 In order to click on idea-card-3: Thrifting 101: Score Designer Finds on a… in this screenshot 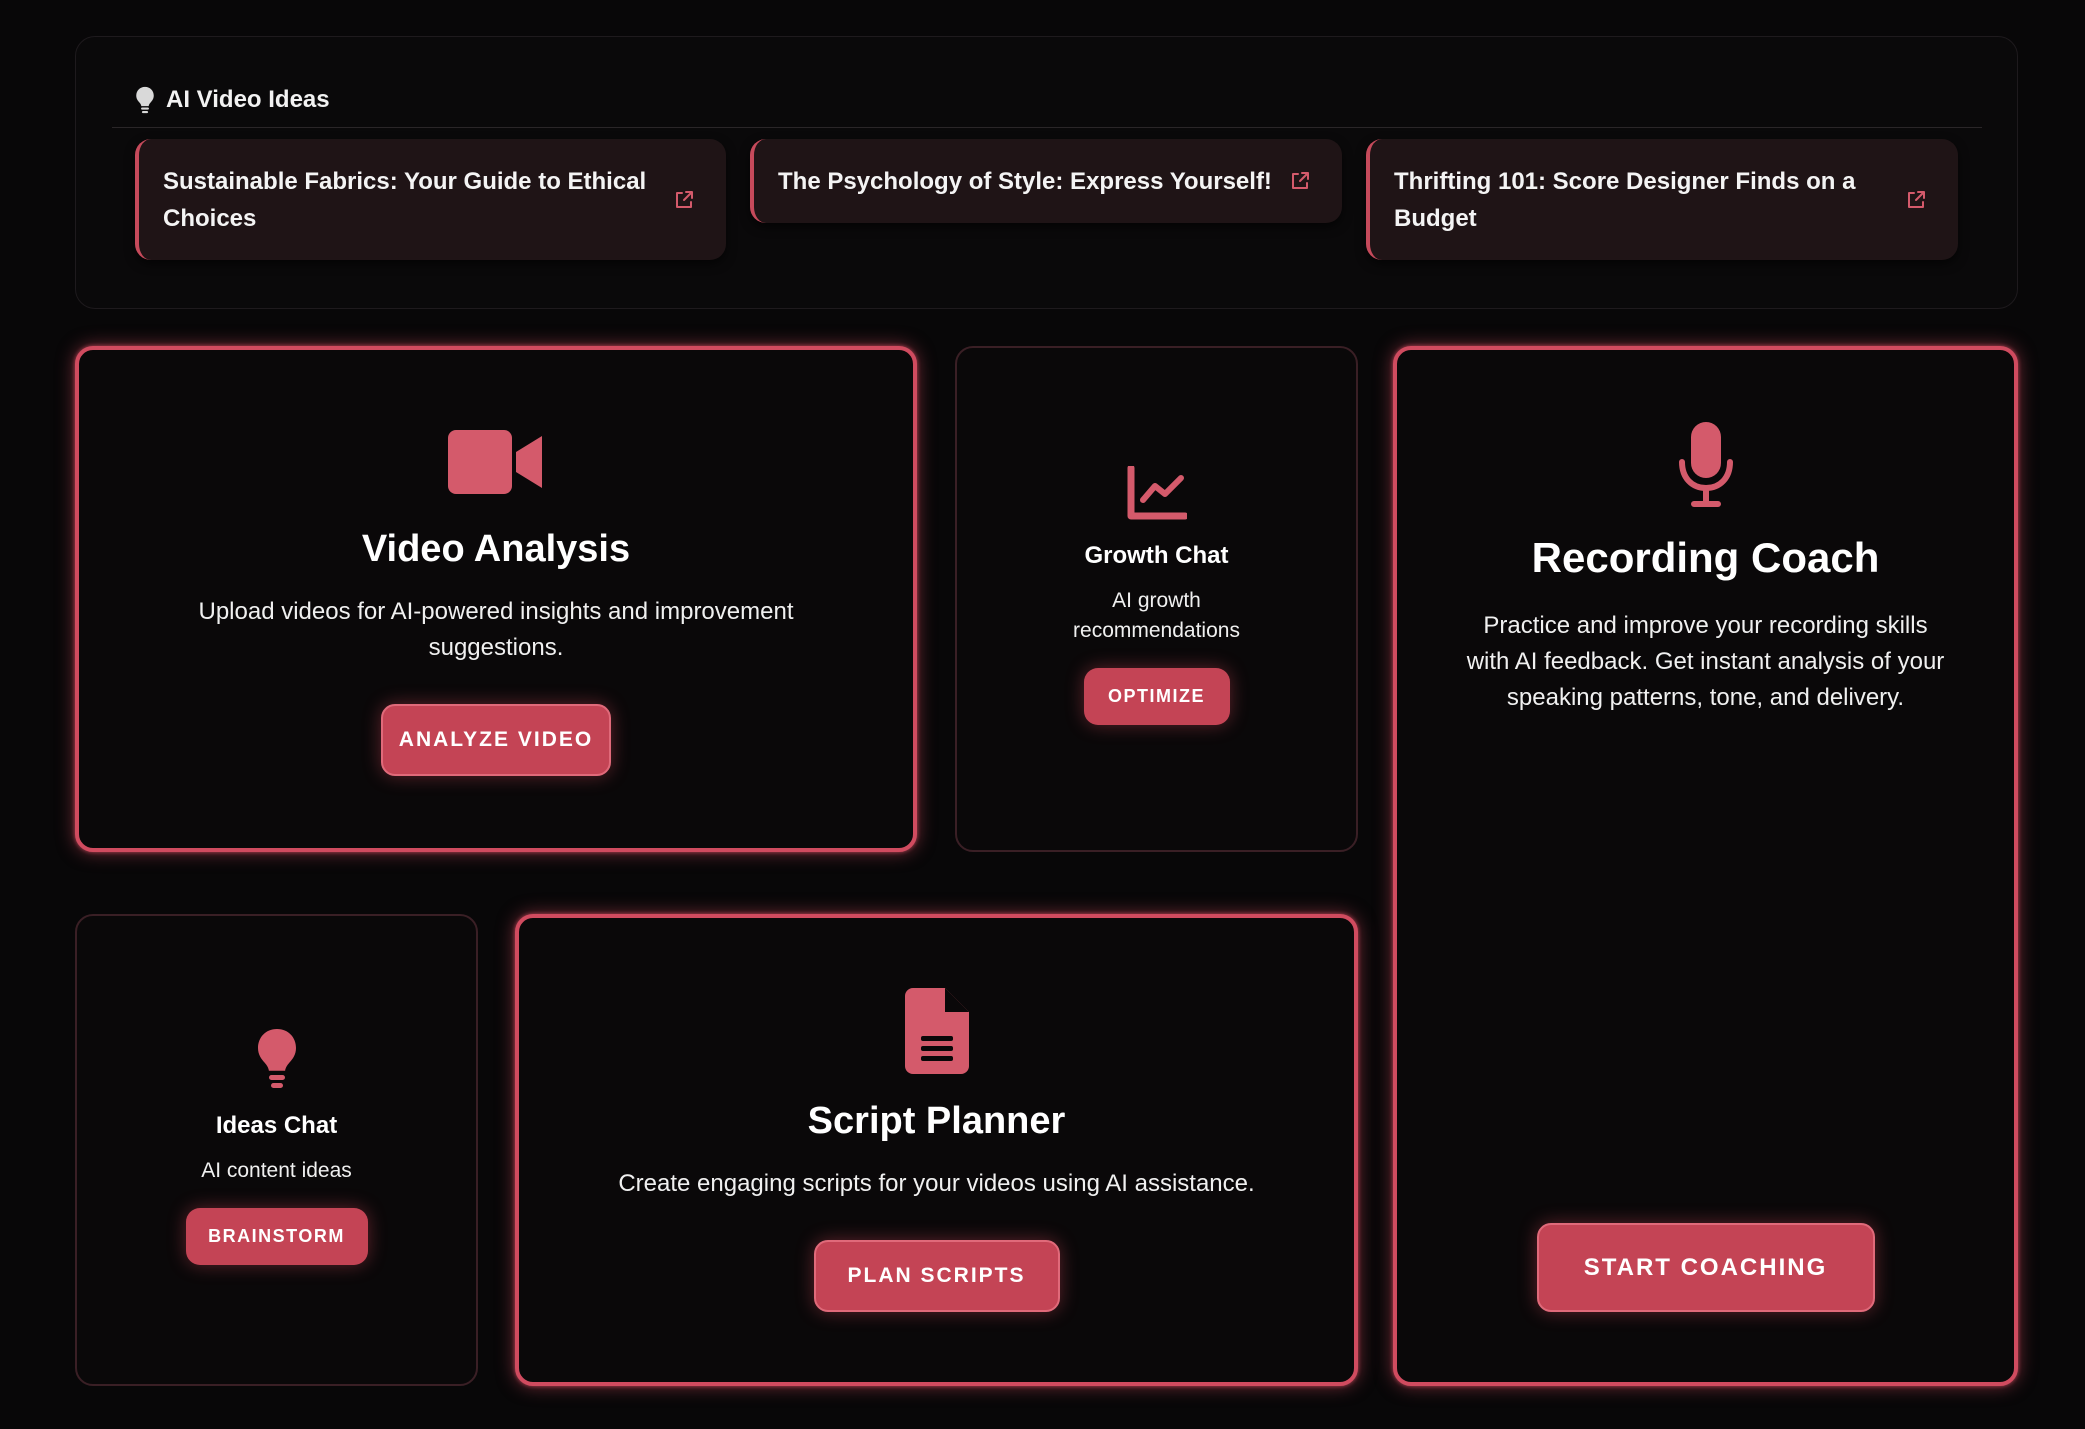, I will do `click(1662, 199)`.